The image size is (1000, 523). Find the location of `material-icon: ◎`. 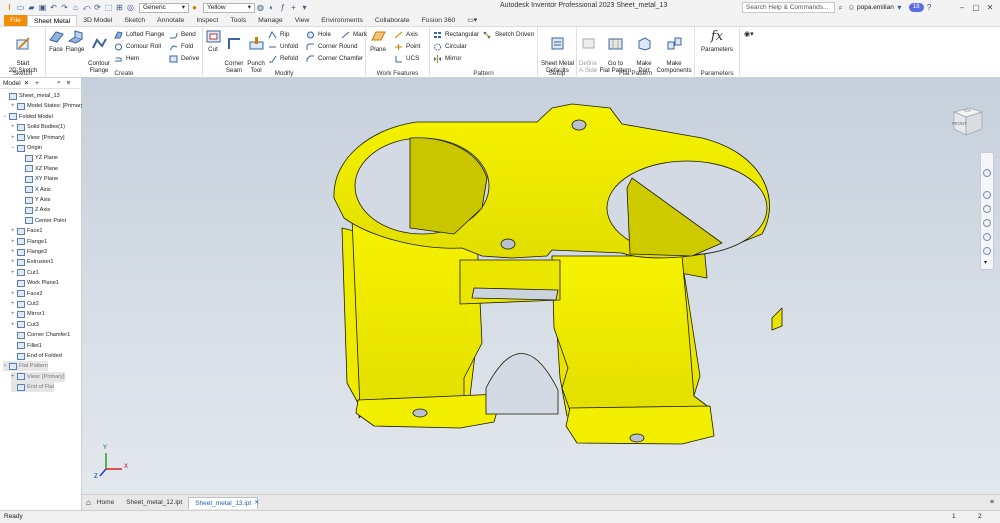

material-icon: ◎ is located at coordinates (130, 7).